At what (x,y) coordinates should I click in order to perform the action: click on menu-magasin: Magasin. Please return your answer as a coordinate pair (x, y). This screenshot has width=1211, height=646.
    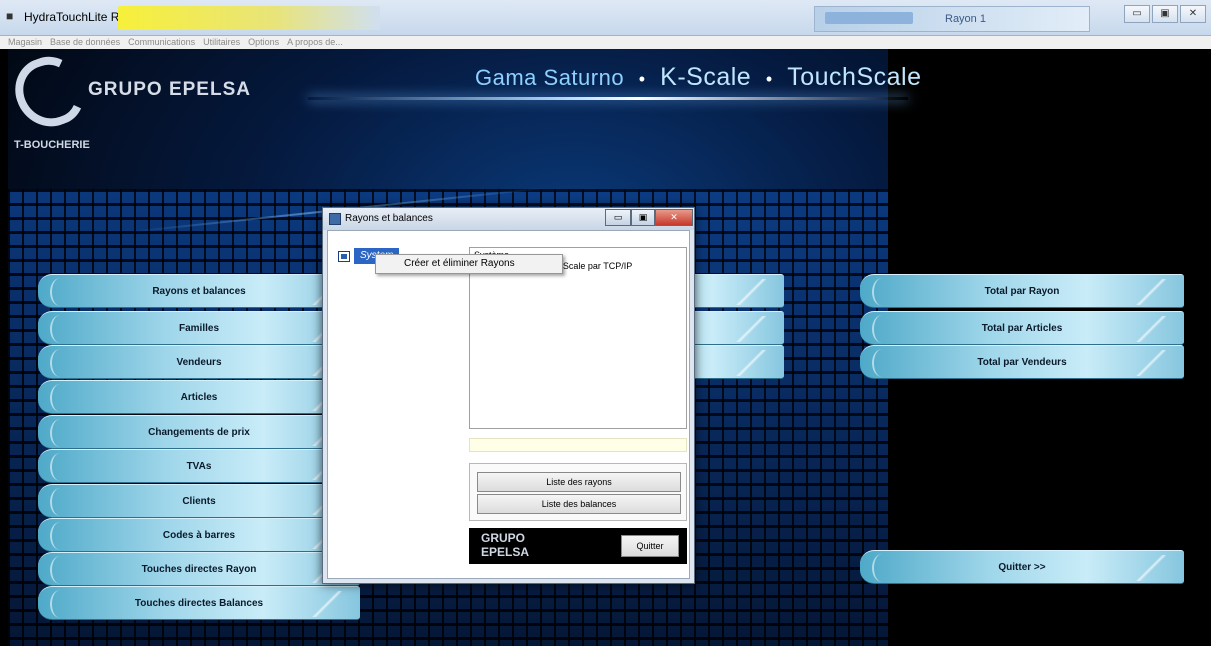
    Looking at the image, I should click on (25, 42).